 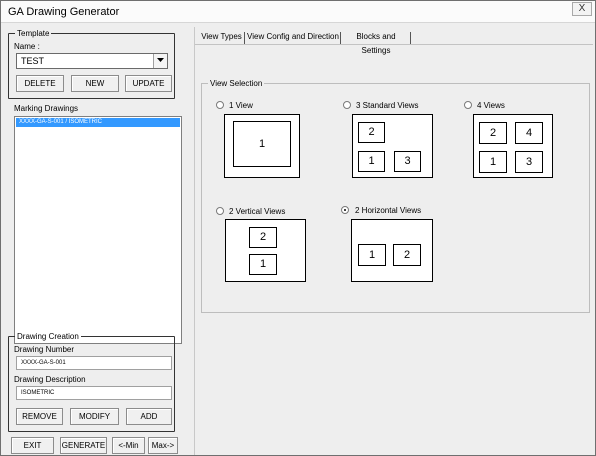 What do you see at coordinates (39, 416) in the screenshot?
I see `remove-button: REMOVE` at bounding box center [39, 416].